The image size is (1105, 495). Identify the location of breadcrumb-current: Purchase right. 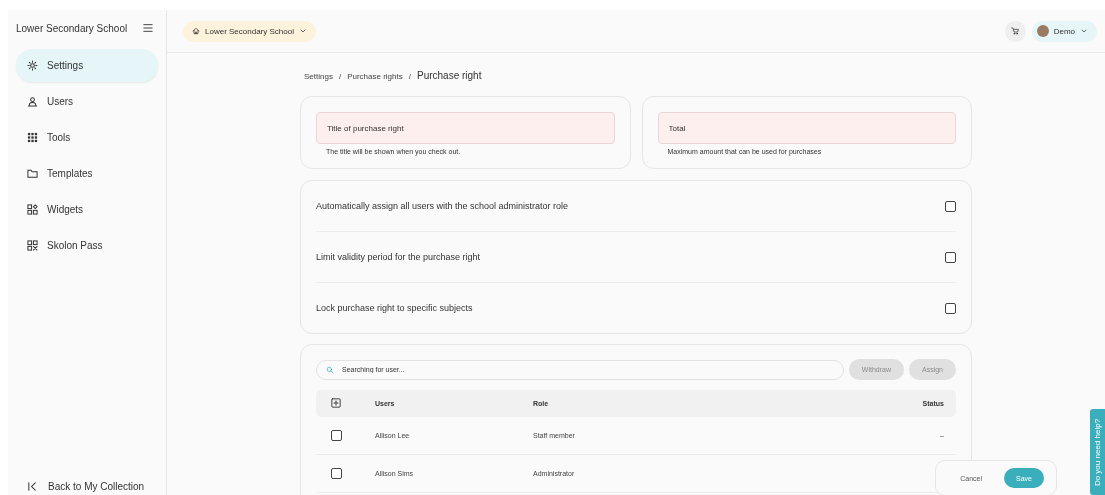
(449, 75).